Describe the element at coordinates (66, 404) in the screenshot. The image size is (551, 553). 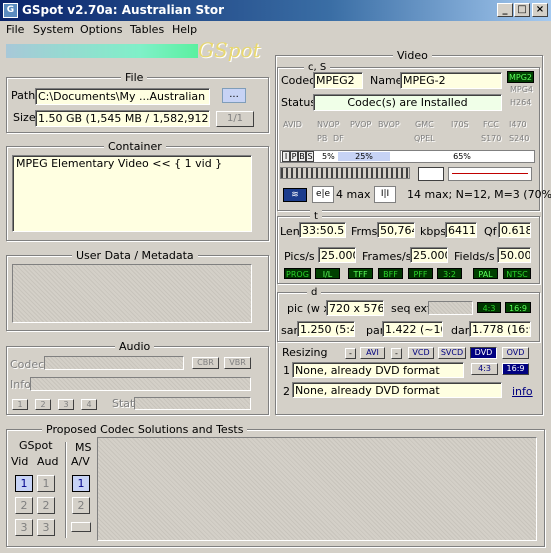
I see `audio-track-3: 3` at that location.